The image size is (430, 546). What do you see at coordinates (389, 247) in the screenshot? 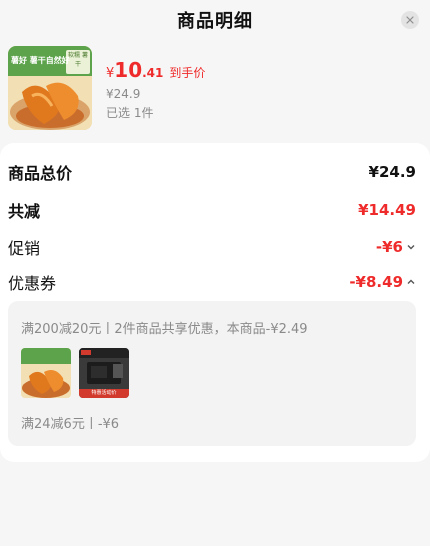
I see `promotion-value: -¥6` at bounding box center [389, 247].